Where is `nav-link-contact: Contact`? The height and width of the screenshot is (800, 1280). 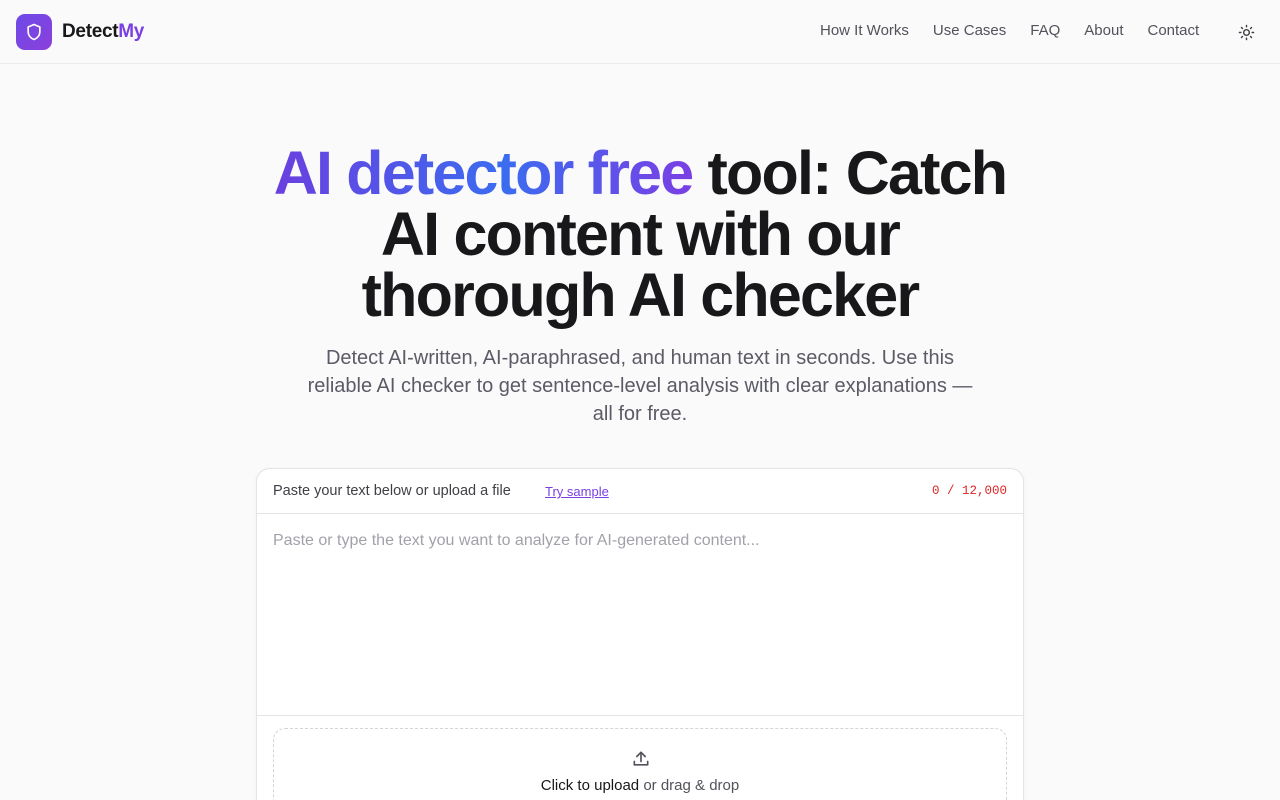
nav-link-contact: Contact is located at coordinates (1173, 30).